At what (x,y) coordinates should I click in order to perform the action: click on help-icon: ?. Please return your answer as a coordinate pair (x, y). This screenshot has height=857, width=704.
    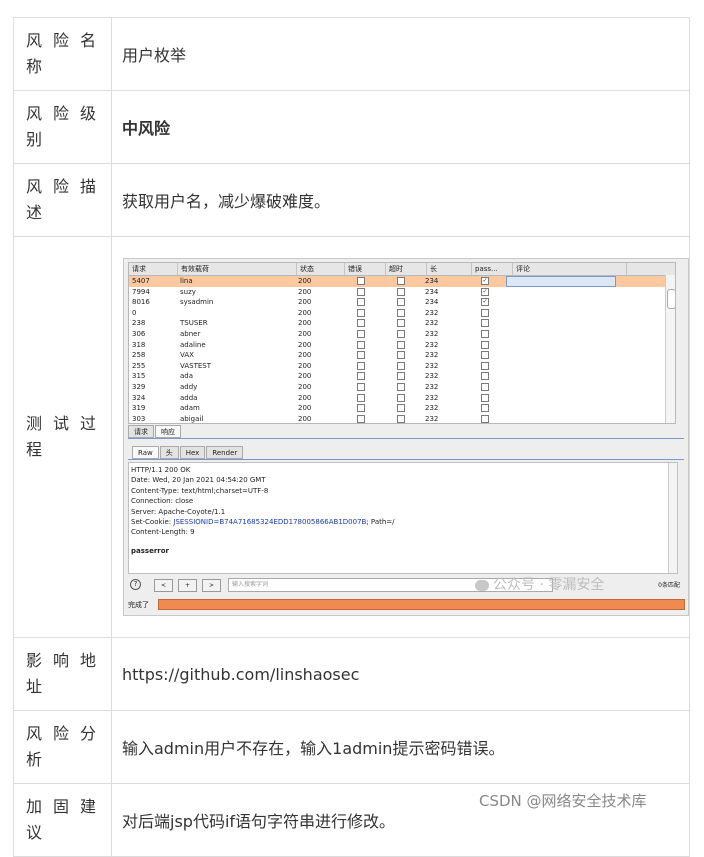
    Looking at the image, I should click on (135, 584).